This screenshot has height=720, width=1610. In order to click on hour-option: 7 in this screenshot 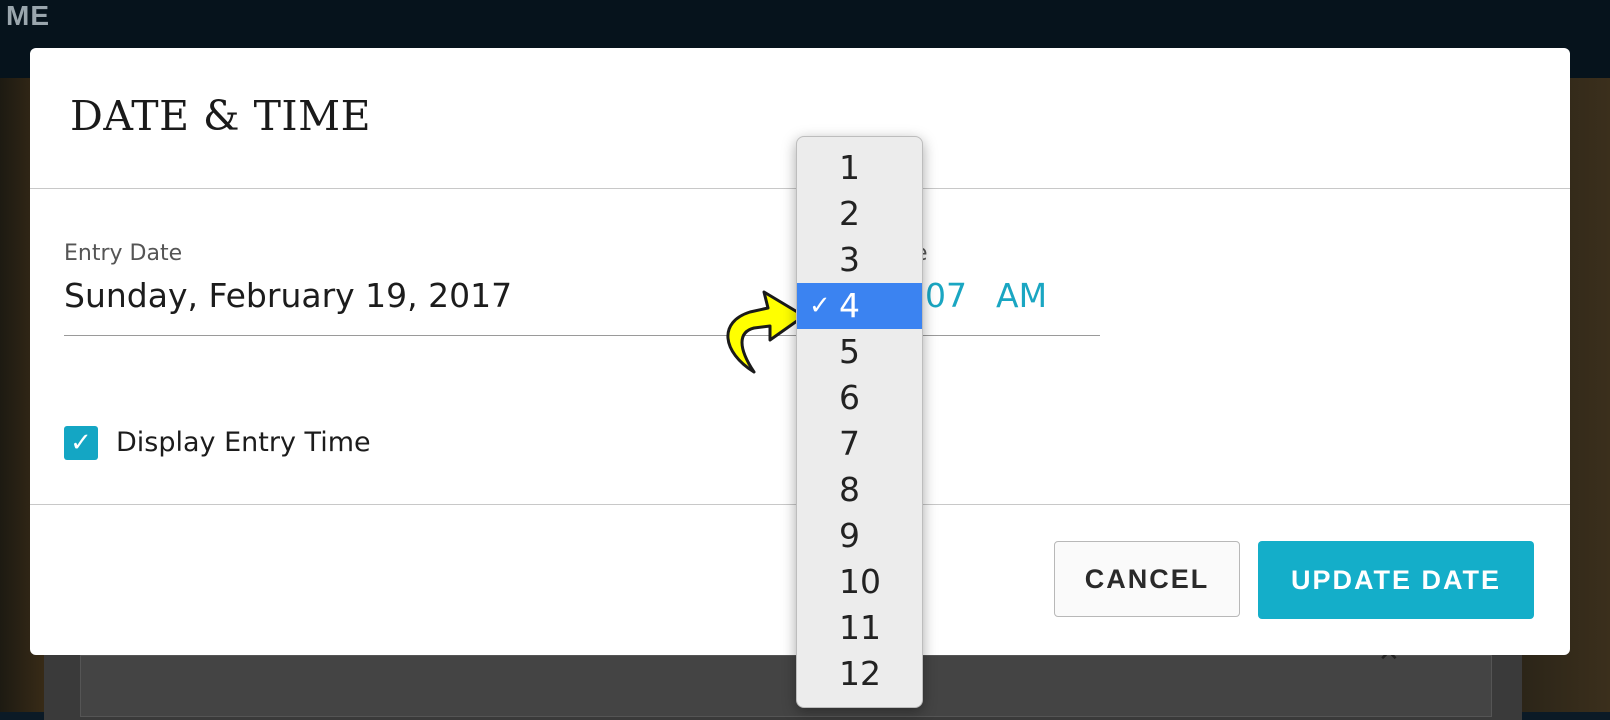, I will do `click(859, 444)`.